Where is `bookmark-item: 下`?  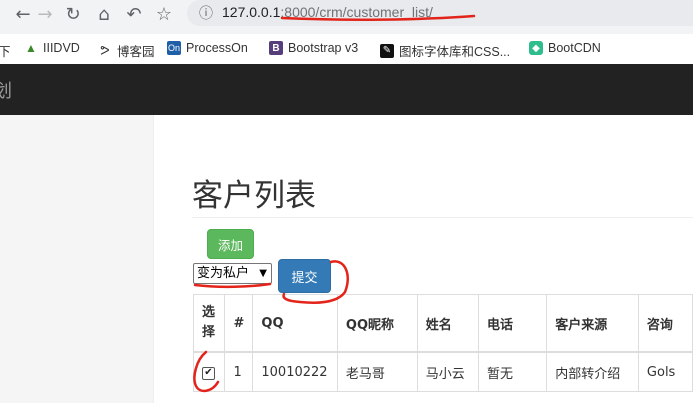
bookmark-item: 下 is located at coordinates (5, 50).